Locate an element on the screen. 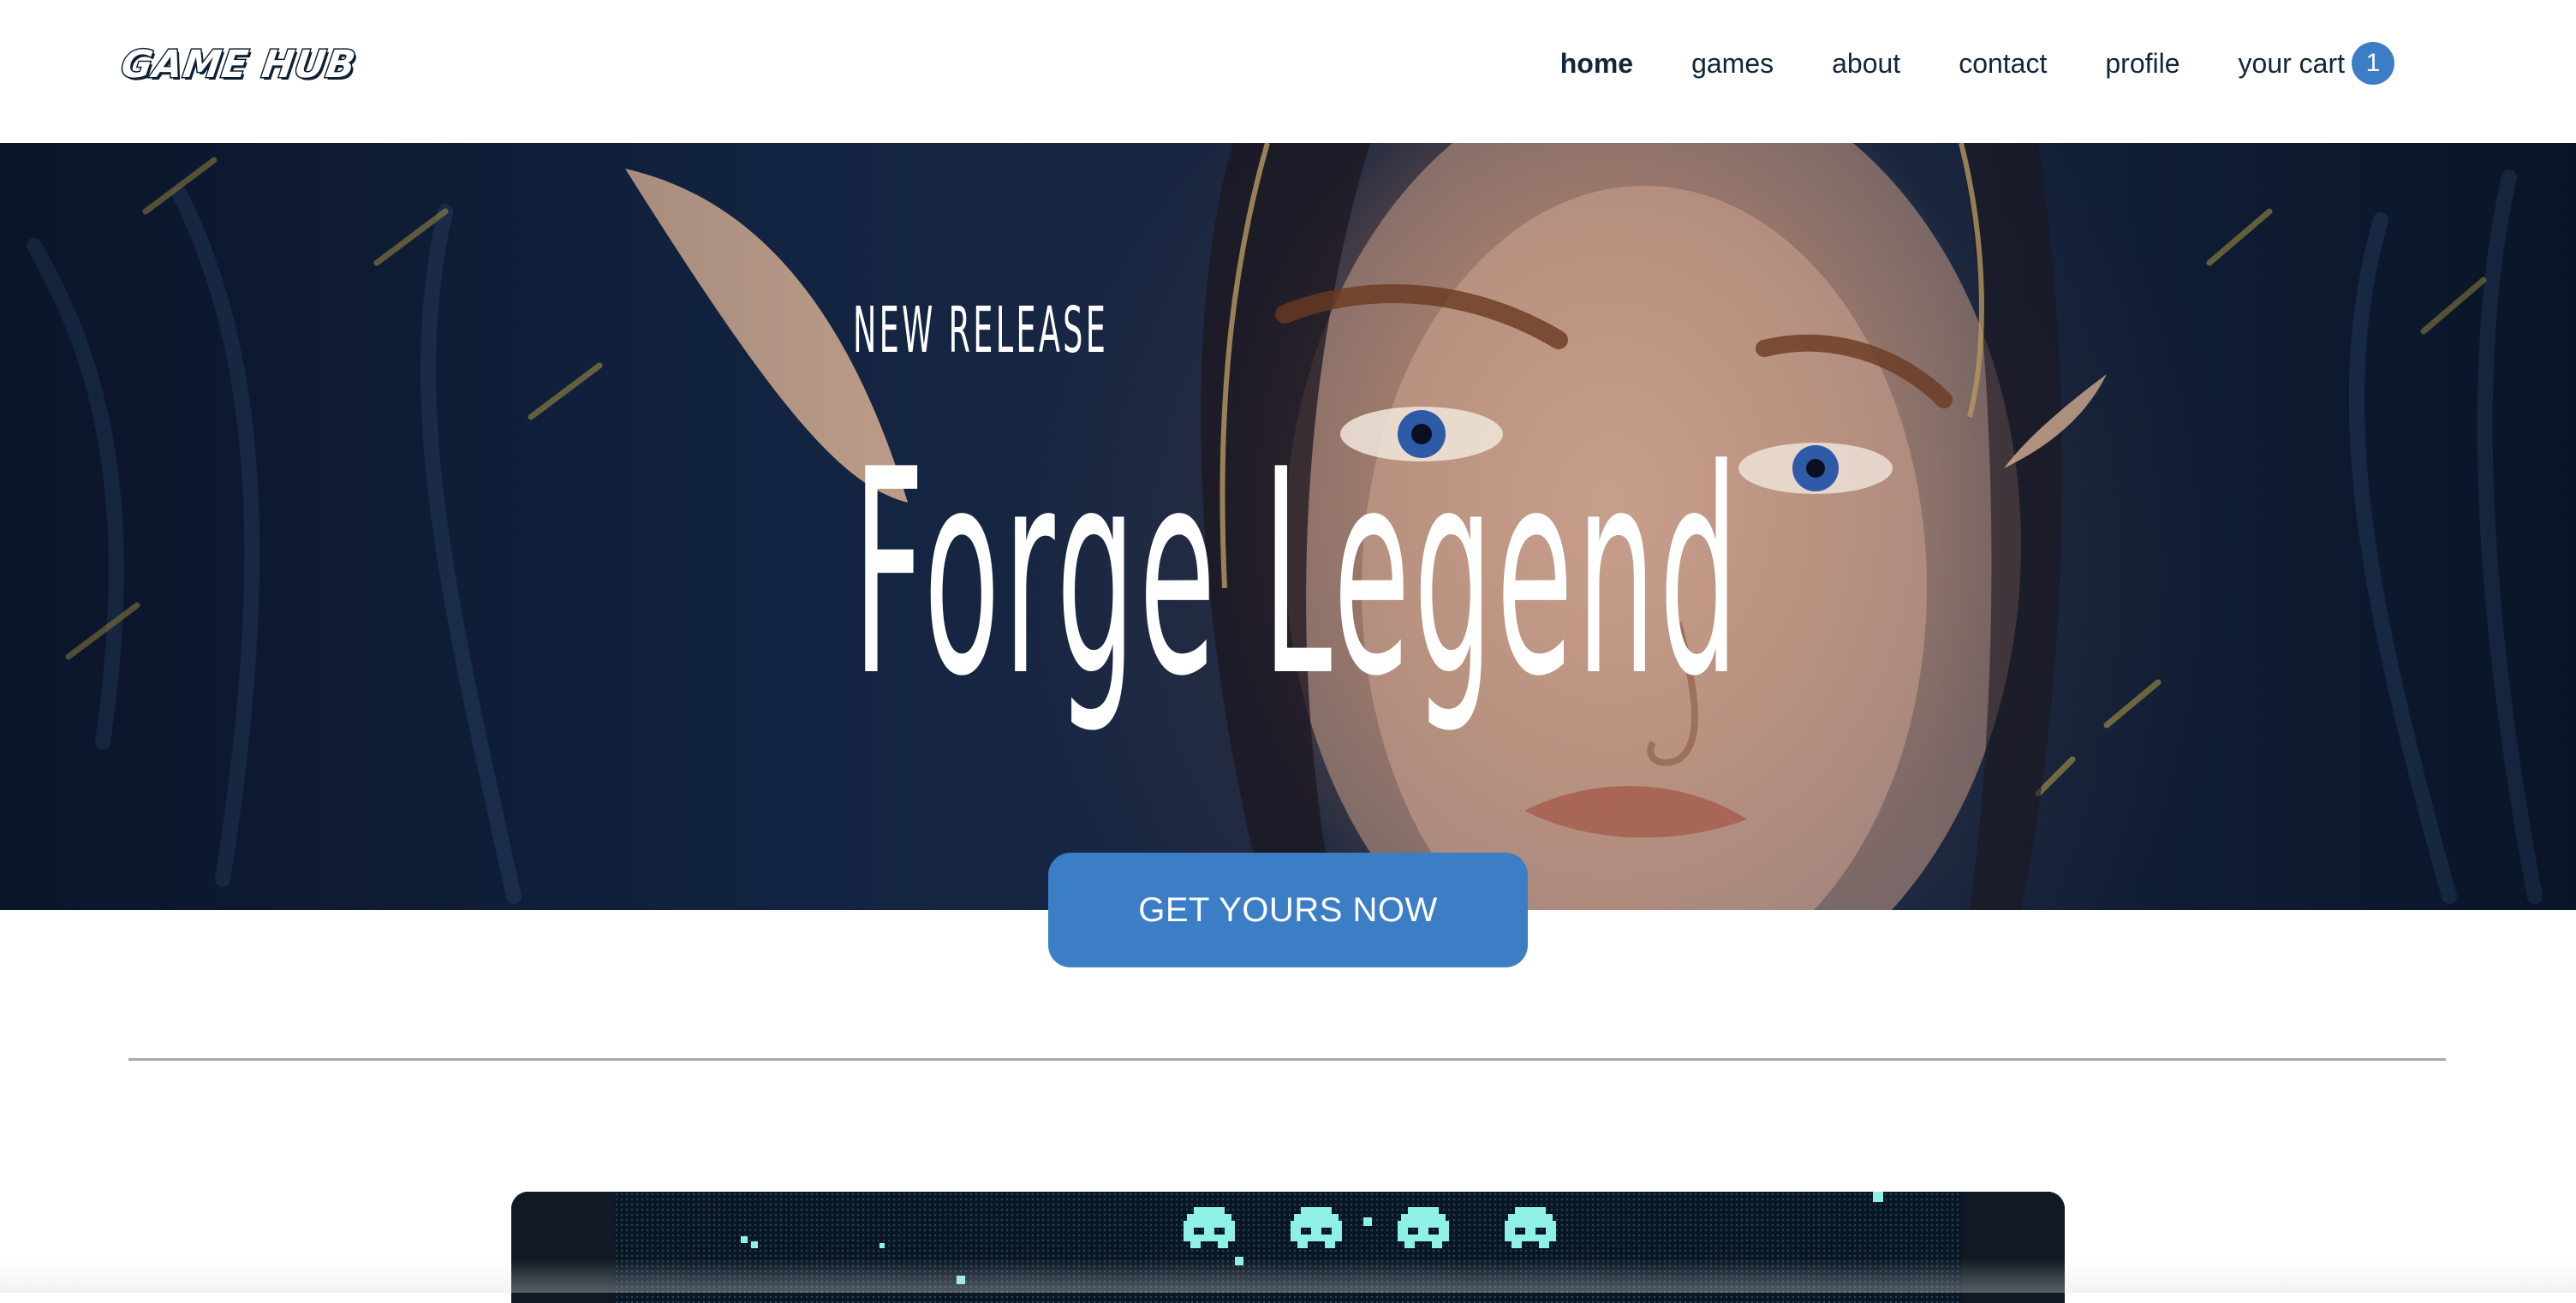 Image resolution: width=2576 pixels, height=1303 pixels. featured-game-image is located at coordinates (1288, 1247).